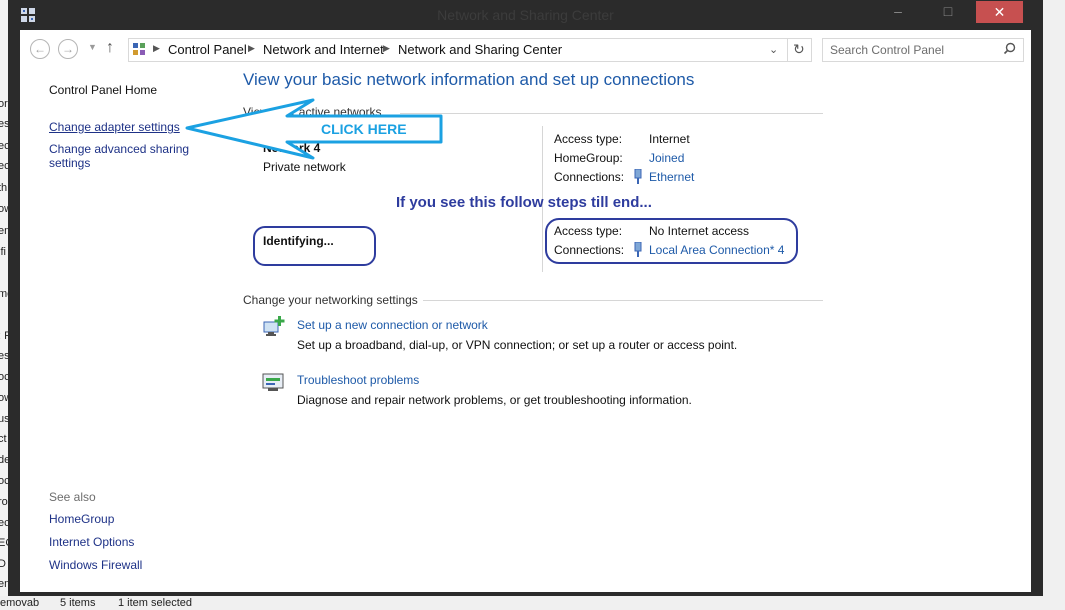  What do you see at coordinates (4, 188) in the screenshot?
I see `background-text: th` at bounding box center [4, 188].